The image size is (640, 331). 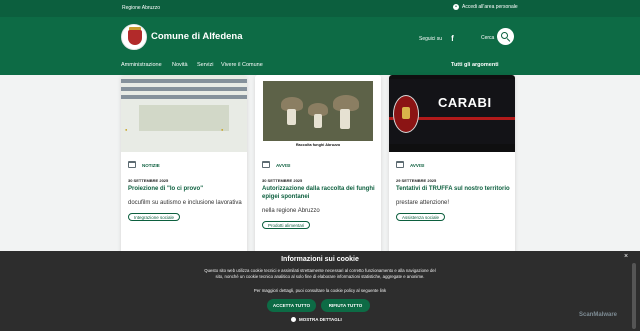 What do you see at coordinates (286, 225) in the screenshot?
I see `card-tag: Prodotti alimentari` at bounding box center [286, 225].